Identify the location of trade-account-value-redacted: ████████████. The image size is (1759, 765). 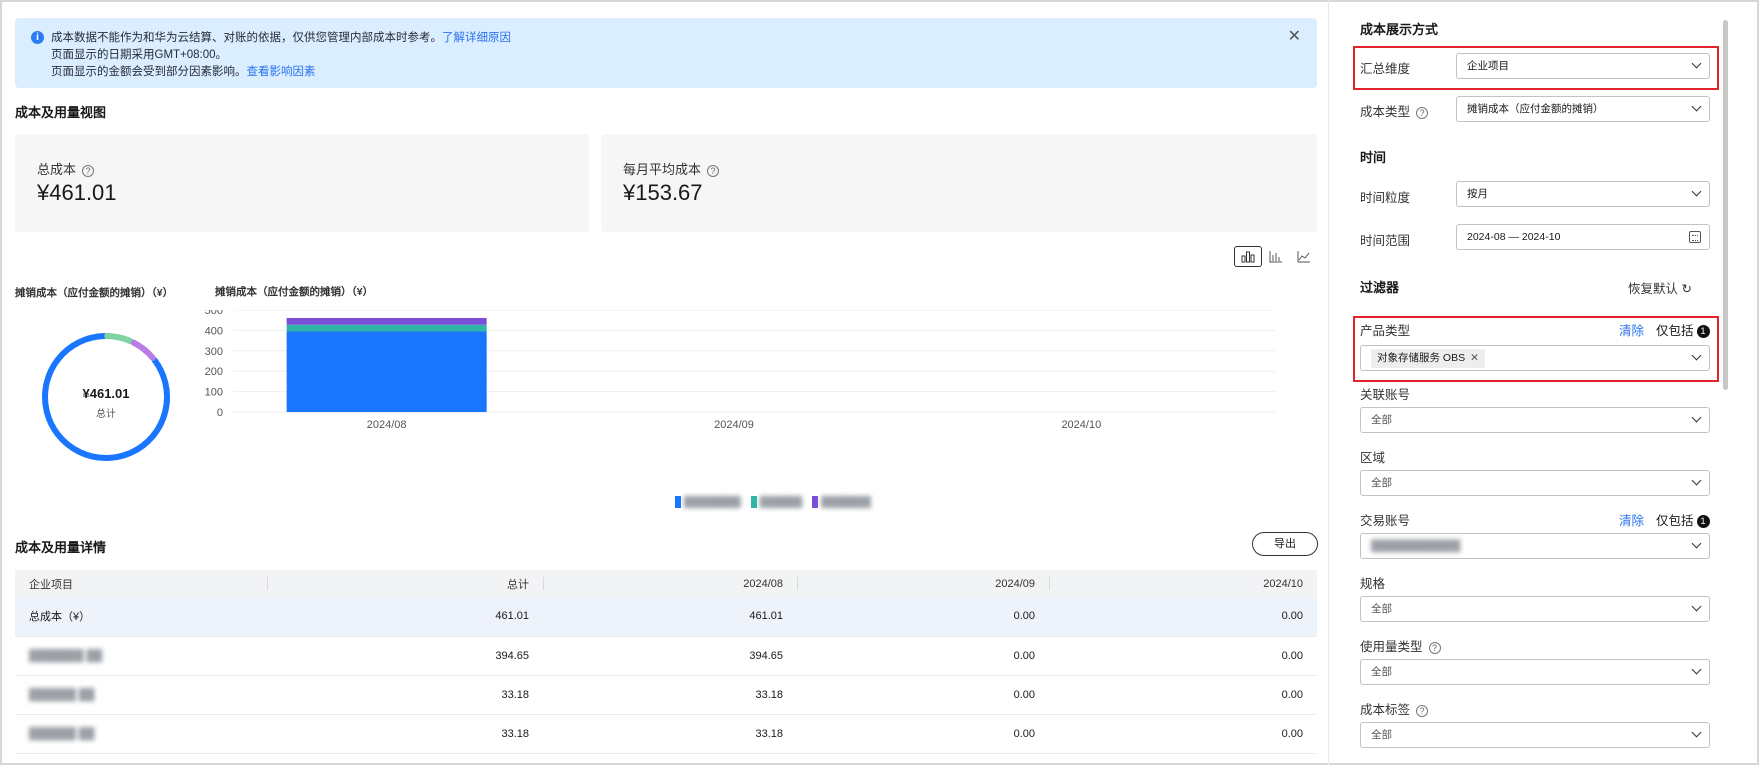
(1416, 546).